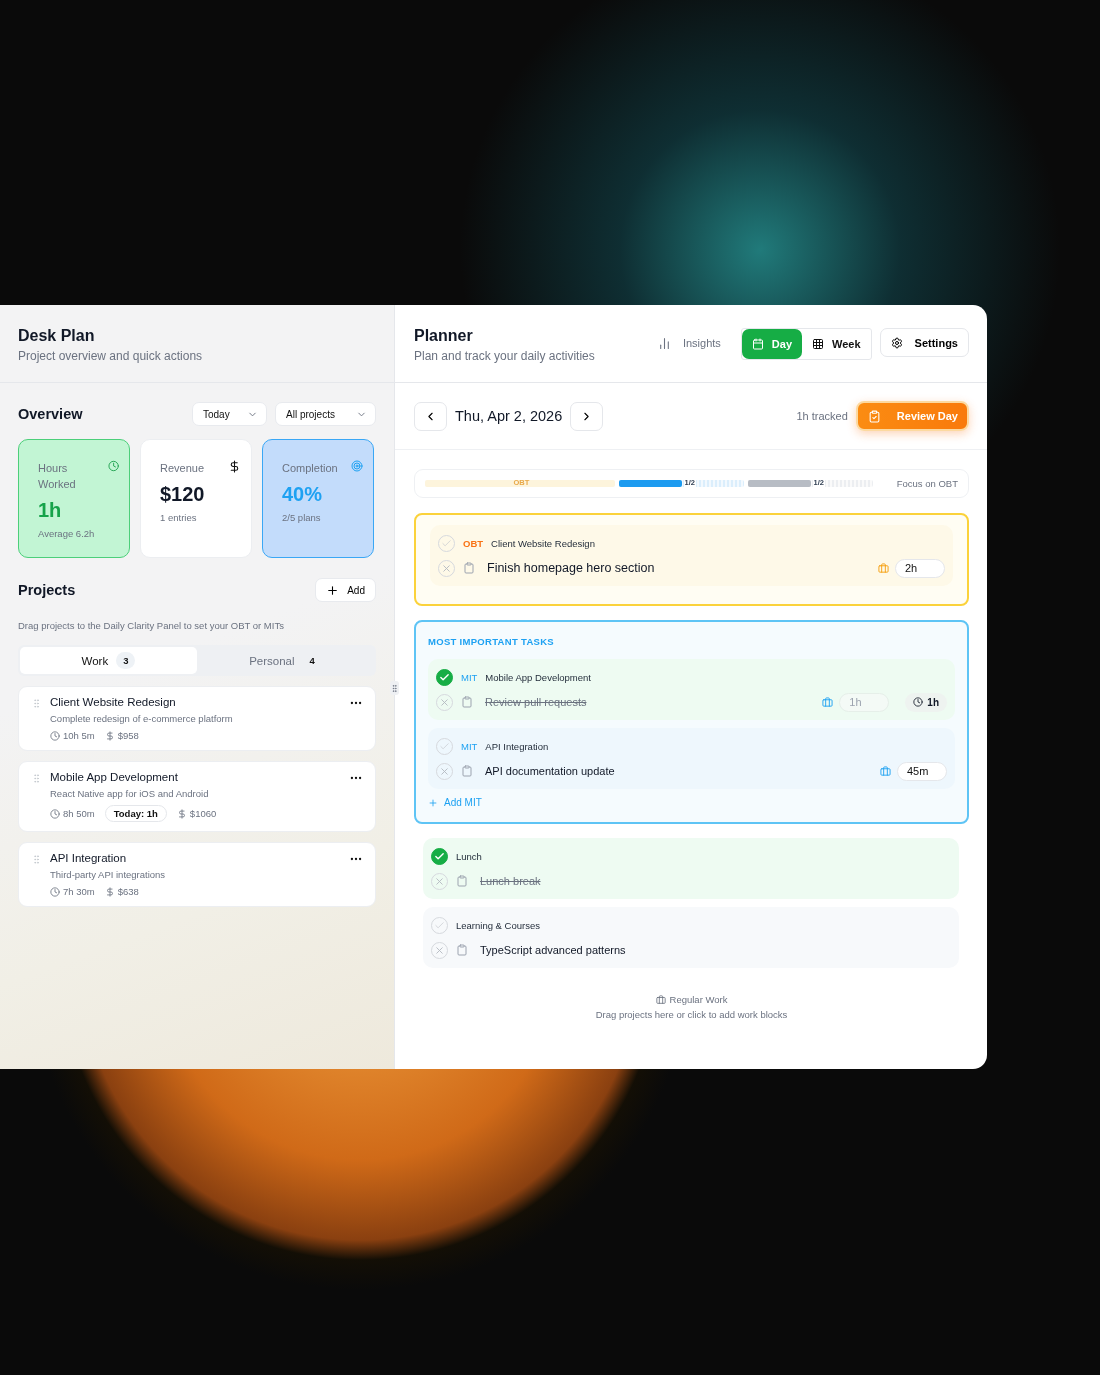 This screenshot has width=1100, height=1375. I want to click on grip-icon, so click(394, 688).